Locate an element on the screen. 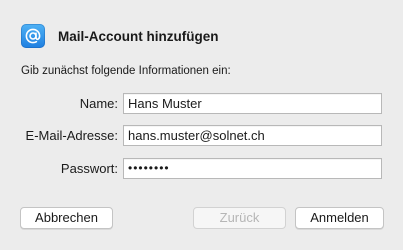  back-button: Zurück is located at coordinates (239, 218).